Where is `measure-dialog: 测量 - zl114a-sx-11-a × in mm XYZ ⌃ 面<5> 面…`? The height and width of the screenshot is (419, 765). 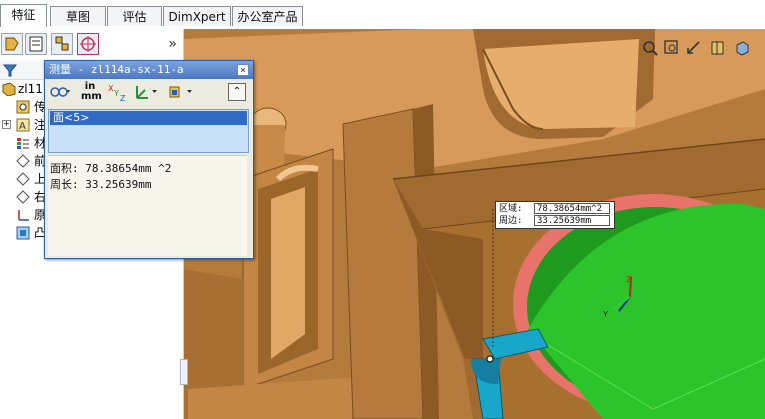 measure-dialog: 测量 - zl114a-sx-11-a × in mm XYZ ⌃ 面<5> 面… is located at coordinates (149, 159).